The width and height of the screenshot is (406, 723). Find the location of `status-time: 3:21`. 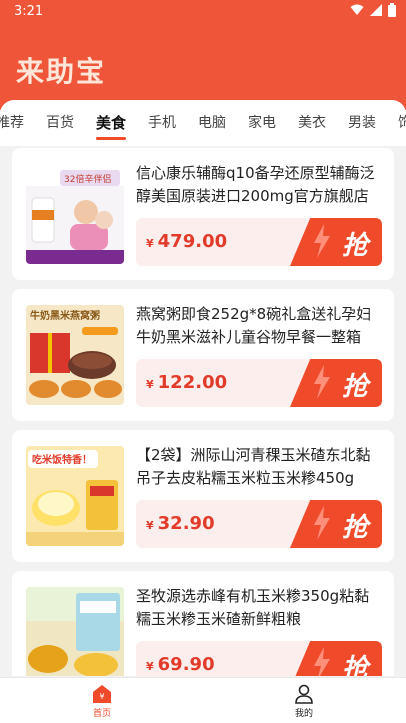

status-time: 3:21 is located at coordinates (29, 11).